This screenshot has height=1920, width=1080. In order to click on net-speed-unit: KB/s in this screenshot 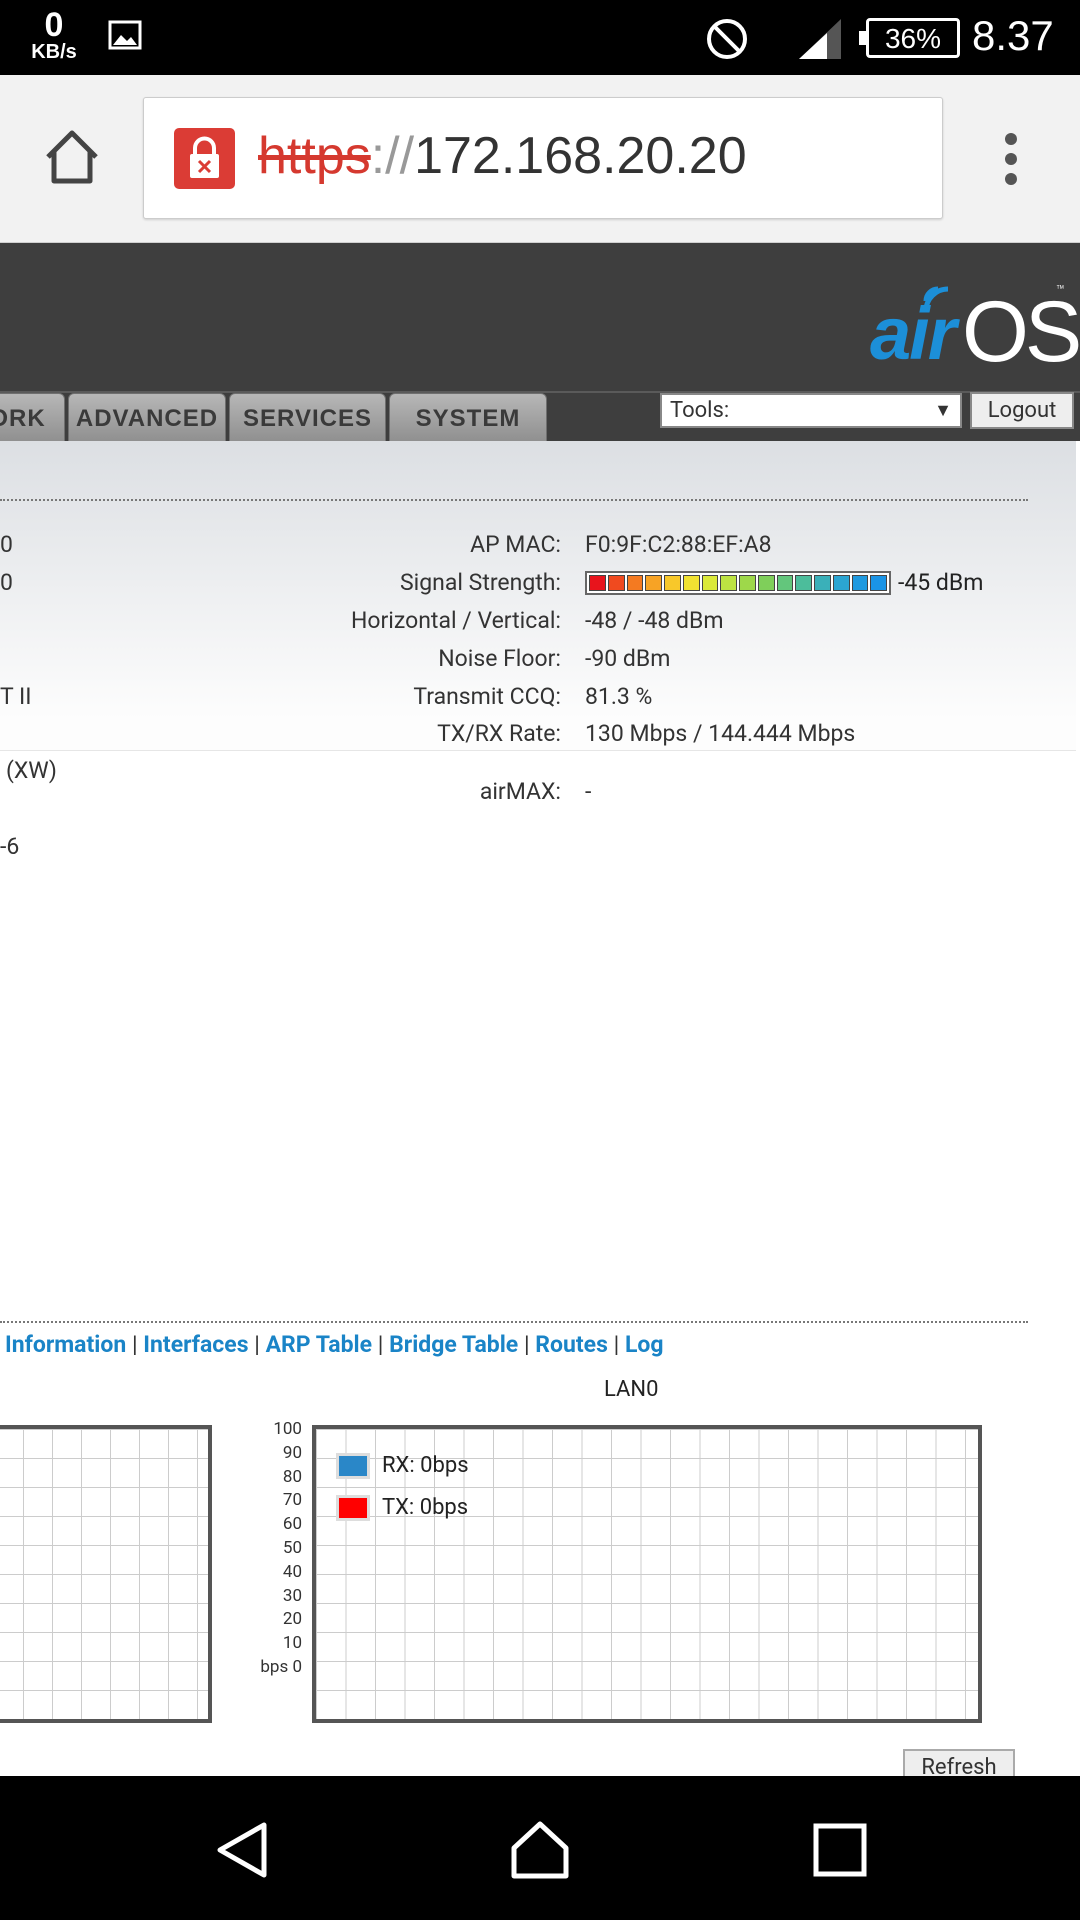, I will do `click(54, 52)`.